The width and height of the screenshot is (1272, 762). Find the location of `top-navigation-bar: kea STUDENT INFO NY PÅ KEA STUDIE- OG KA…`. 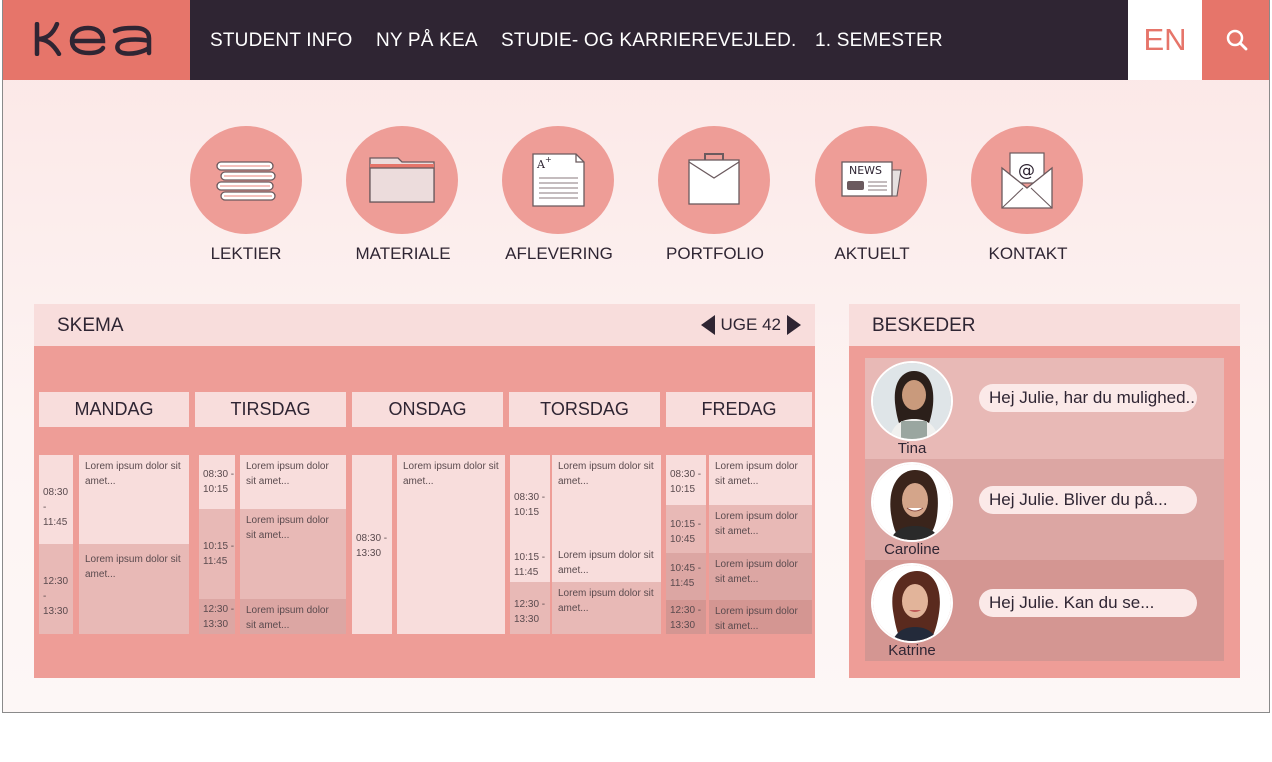

top-navigation-bar: kea STUDENT INFO NY PÅ KEA STUDIE- OG KA… is located at coordinates (636, 40).